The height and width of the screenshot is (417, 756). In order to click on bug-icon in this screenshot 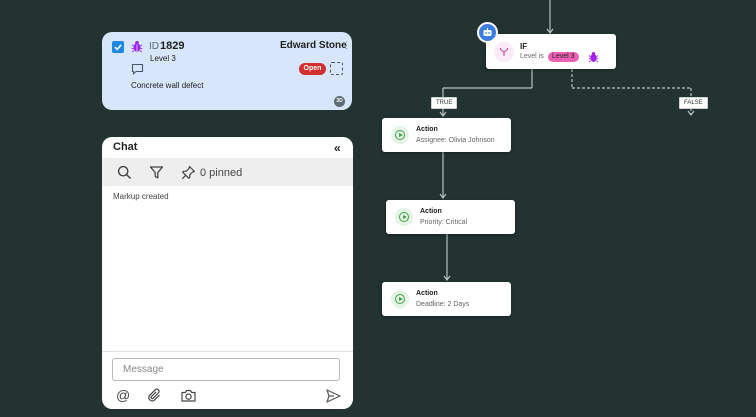, I will do `click(593, 57)`.